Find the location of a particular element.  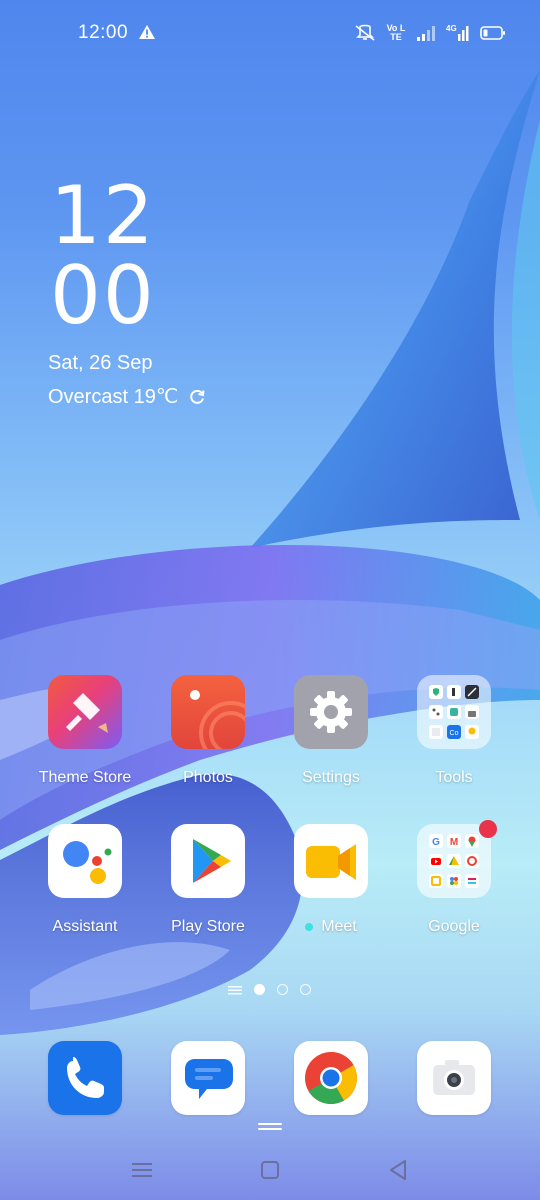

folder-google: G M Google is located at coordinates (454, 878).